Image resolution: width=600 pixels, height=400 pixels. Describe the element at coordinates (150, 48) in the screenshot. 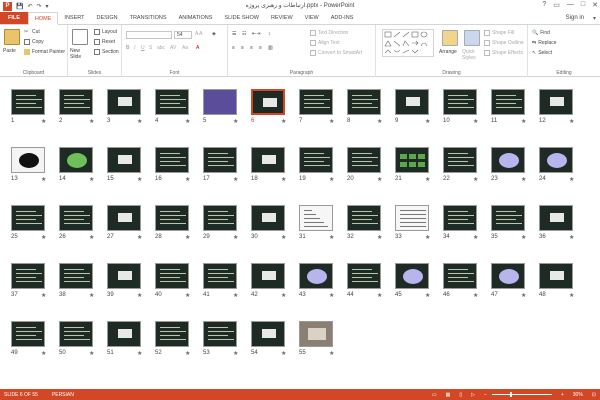

I see `shadow-icon: S` at that location.